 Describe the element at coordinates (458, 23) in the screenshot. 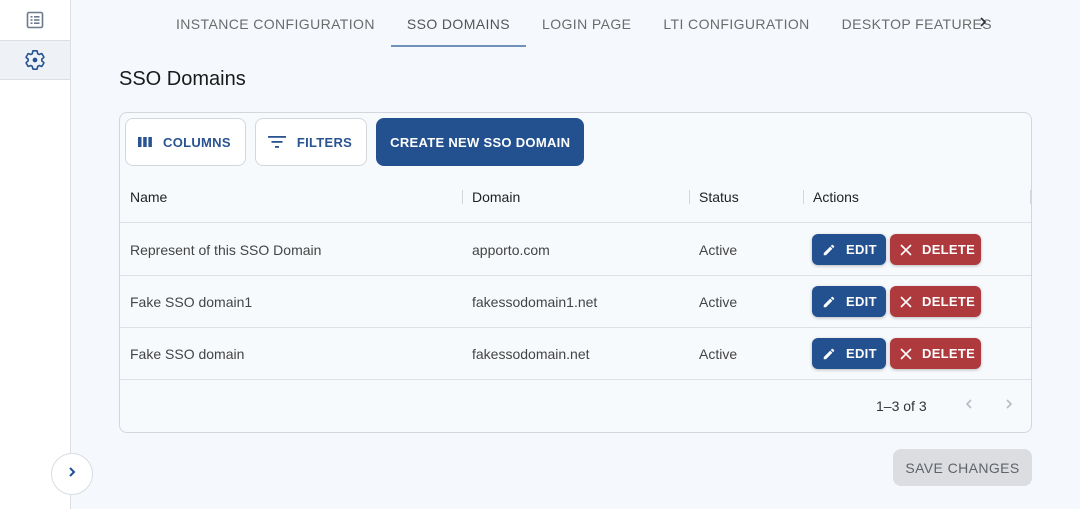

I see `tab-sso-domains: SSO DOMAINS` at that location.